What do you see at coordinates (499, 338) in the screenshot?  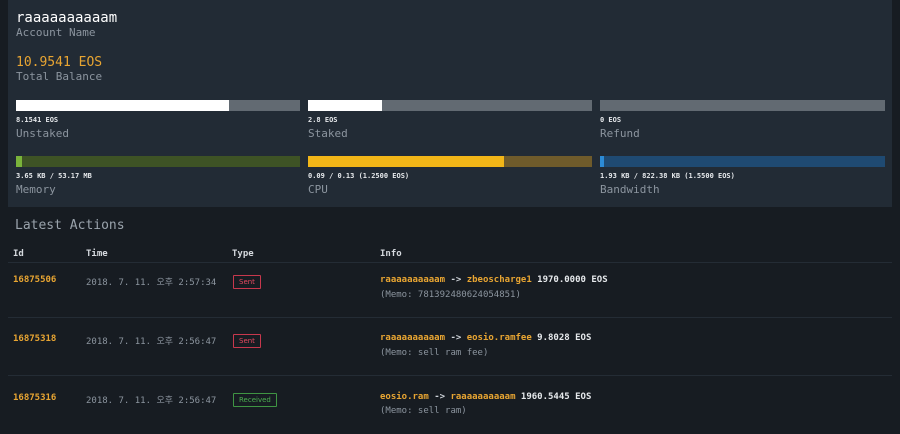 I see `to-account-link: eosio.ramfee` at bounding box center [499, 338].